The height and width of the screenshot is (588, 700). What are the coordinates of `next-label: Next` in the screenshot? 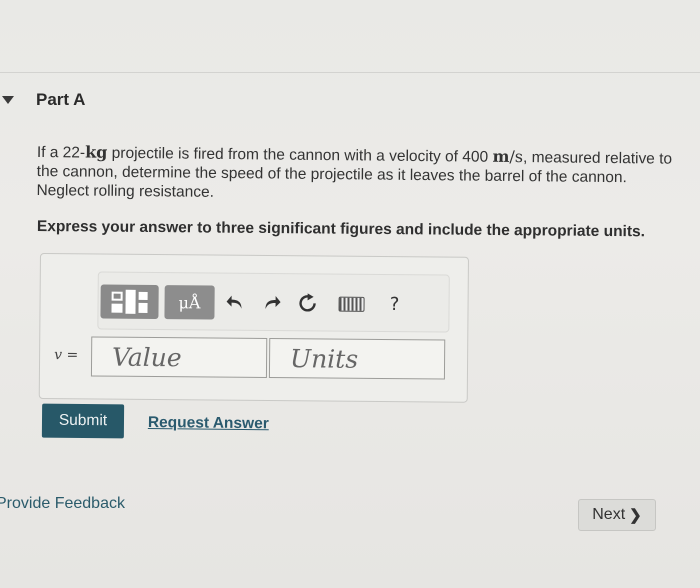 It's located at (609, 514).